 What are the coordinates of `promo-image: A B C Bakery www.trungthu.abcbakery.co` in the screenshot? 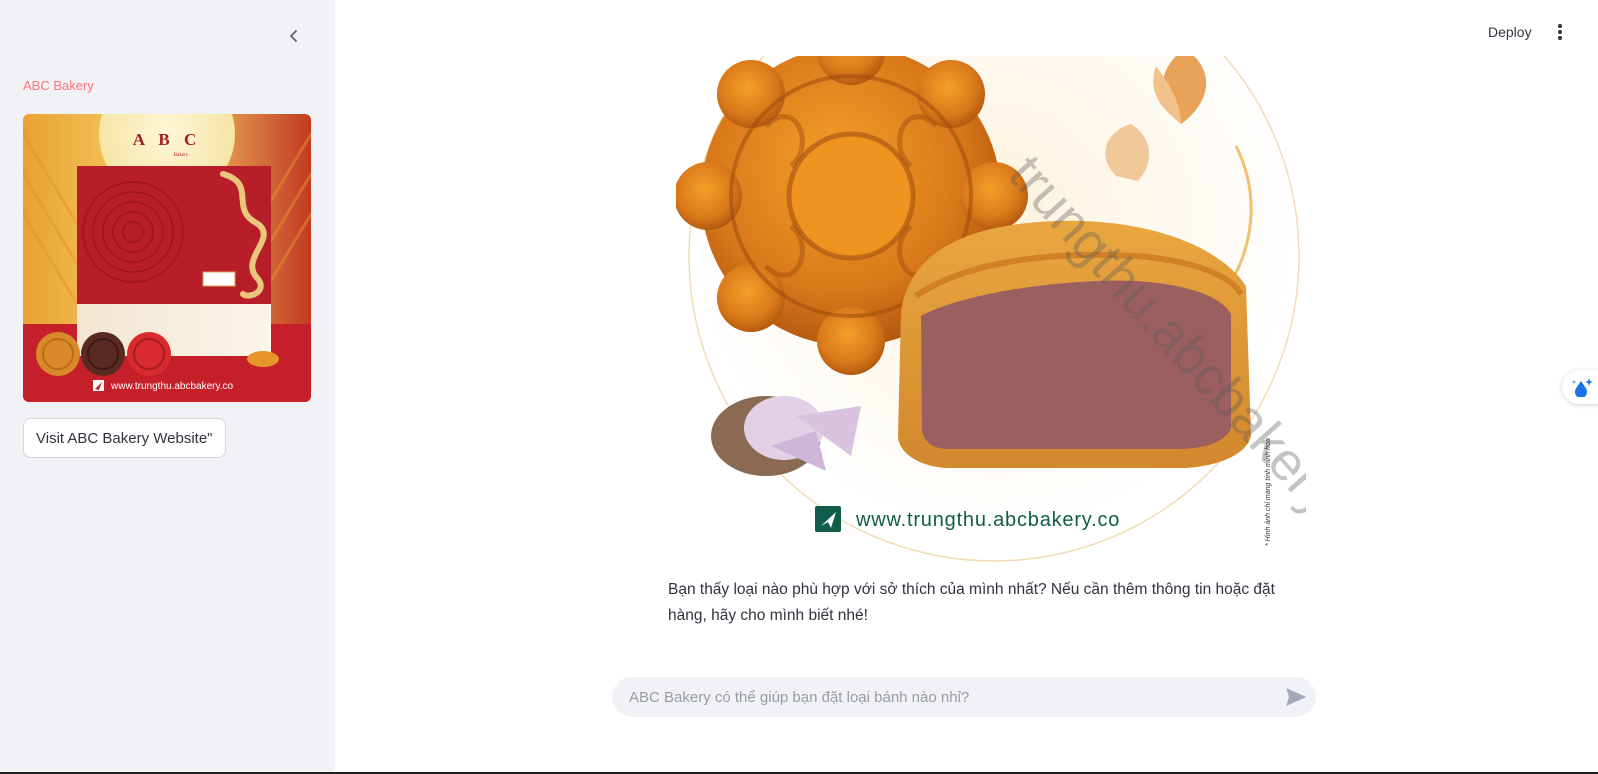 It's located at (167, 258).